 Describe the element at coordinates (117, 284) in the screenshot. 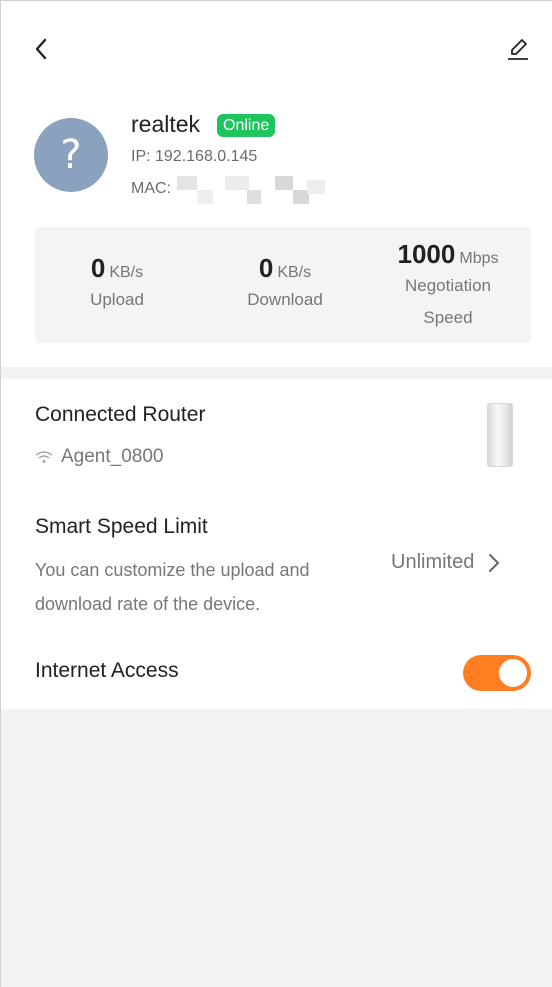

I see `upload-stat: 0 KB/s Upload` at that location.